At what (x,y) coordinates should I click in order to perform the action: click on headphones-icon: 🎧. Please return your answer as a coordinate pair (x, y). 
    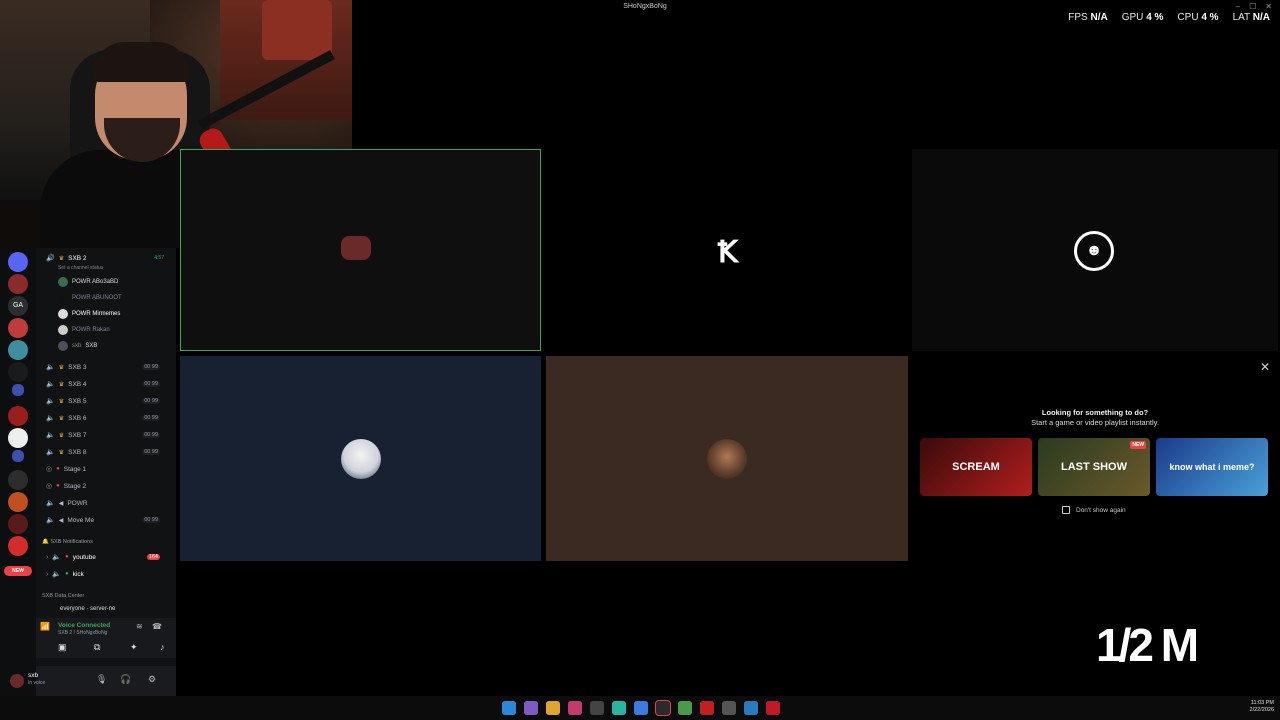
    Looking at the image, I should click on (125, 679).